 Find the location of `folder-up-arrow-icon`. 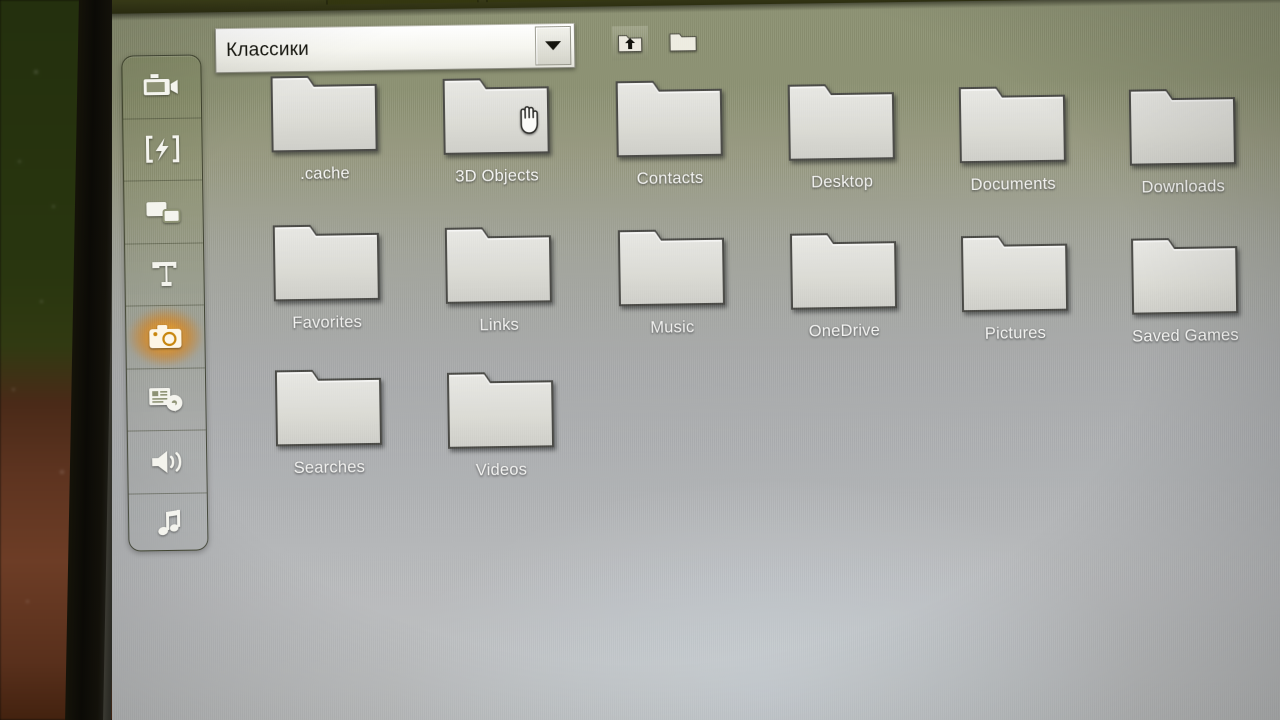

folder-up-arrow-icon is located at coordinates (630, 44).